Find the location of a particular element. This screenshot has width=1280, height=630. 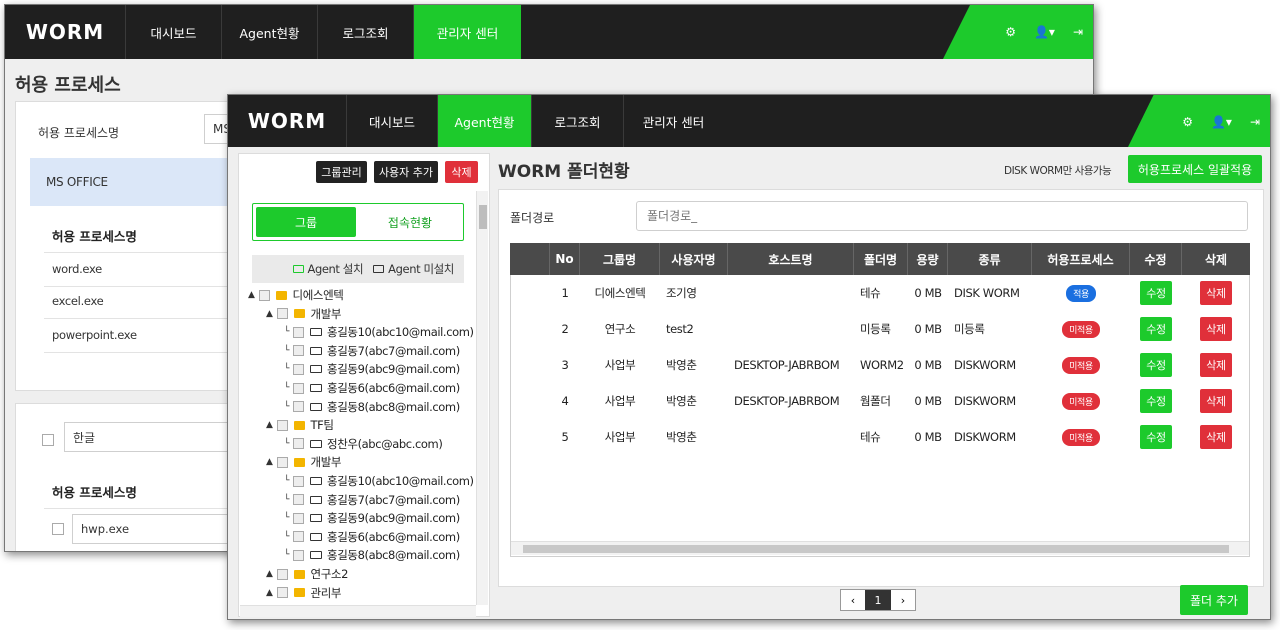

tree-folder-item: ▲ 디에스엔텍 is located at coordinates (296, 295).